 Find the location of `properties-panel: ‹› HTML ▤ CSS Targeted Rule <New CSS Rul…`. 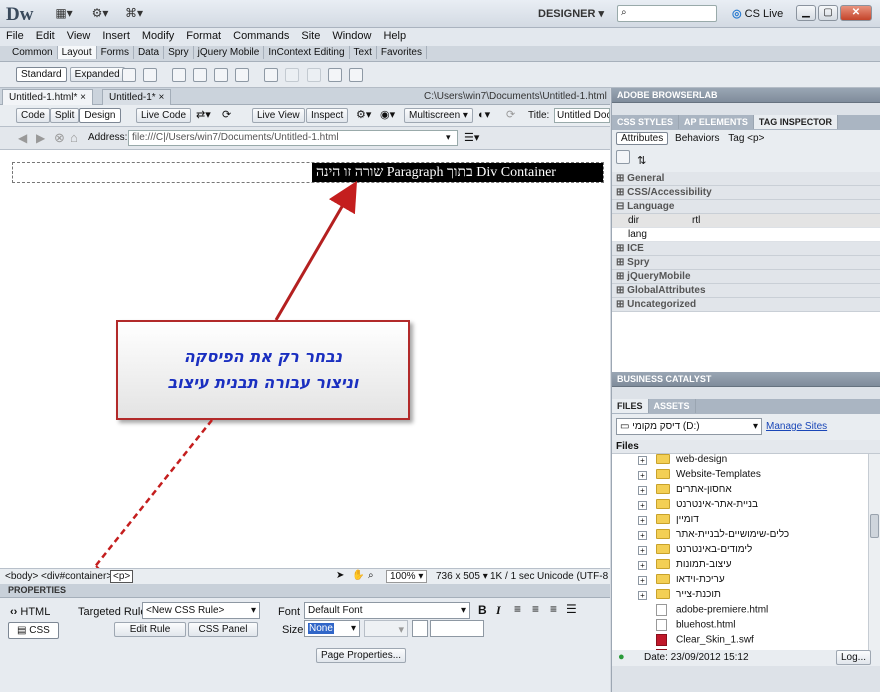

properties-panel: ‹› HTML ▤ CSS Targeted Rule <New CSS Rul… is located at coordinates (305, 645).